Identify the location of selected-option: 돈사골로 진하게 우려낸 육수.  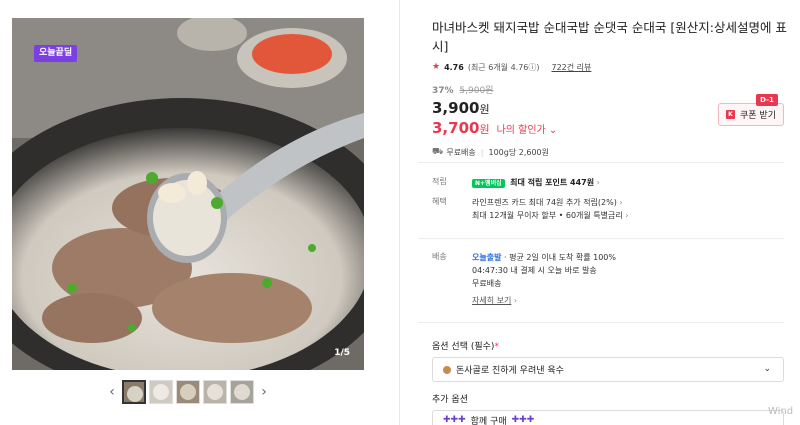
(510, 371).